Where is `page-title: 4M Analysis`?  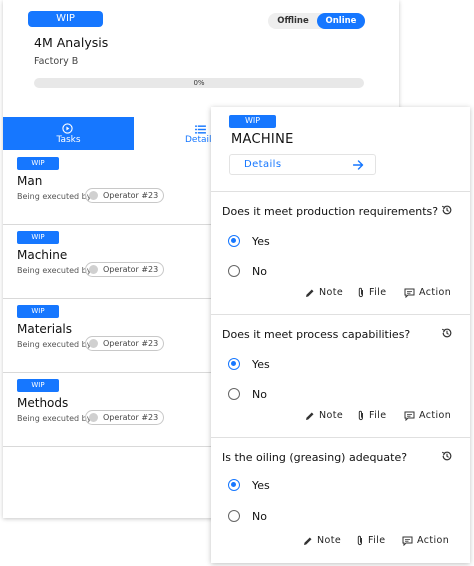 page-title: 4M Analysis is located at coordinates (71, 42).